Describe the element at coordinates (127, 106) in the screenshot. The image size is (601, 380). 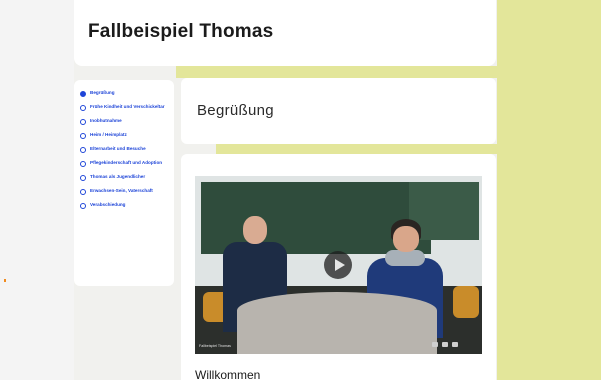
I see `nav-item-label: Frühe Kindheit und Verschickeltar` at that location.